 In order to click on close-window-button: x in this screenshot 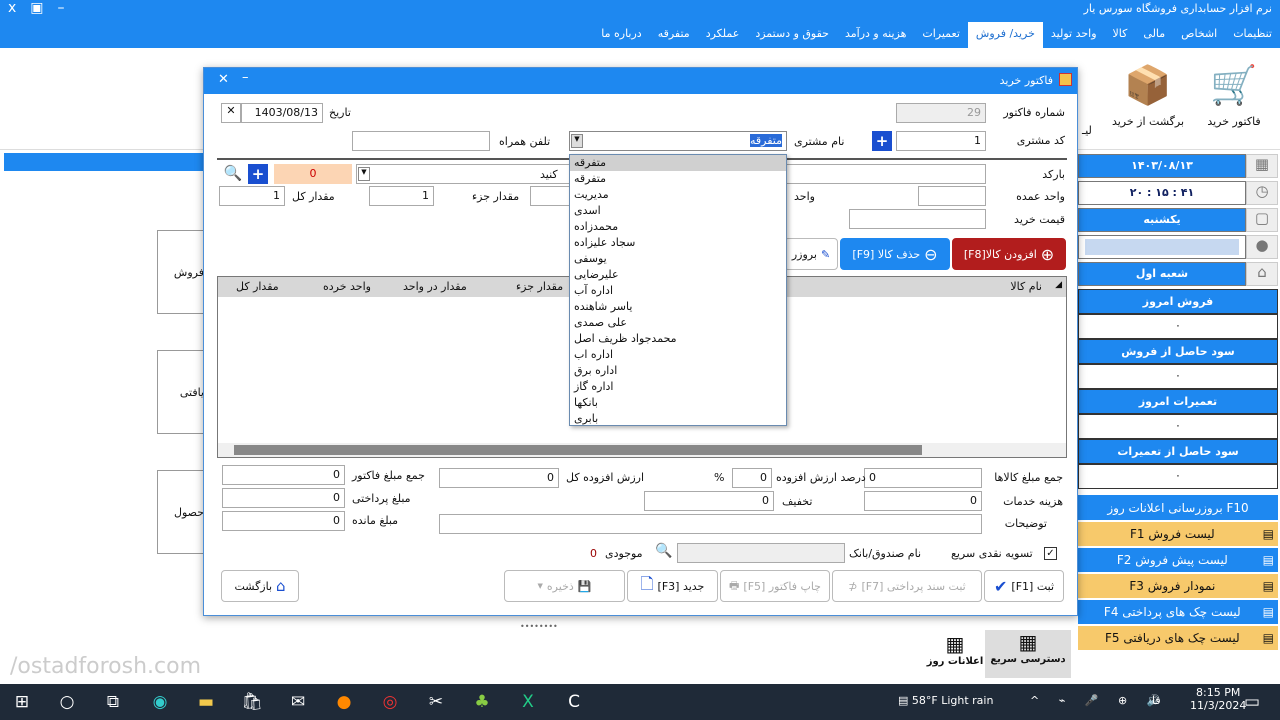, I will do `click(12, 8)`.